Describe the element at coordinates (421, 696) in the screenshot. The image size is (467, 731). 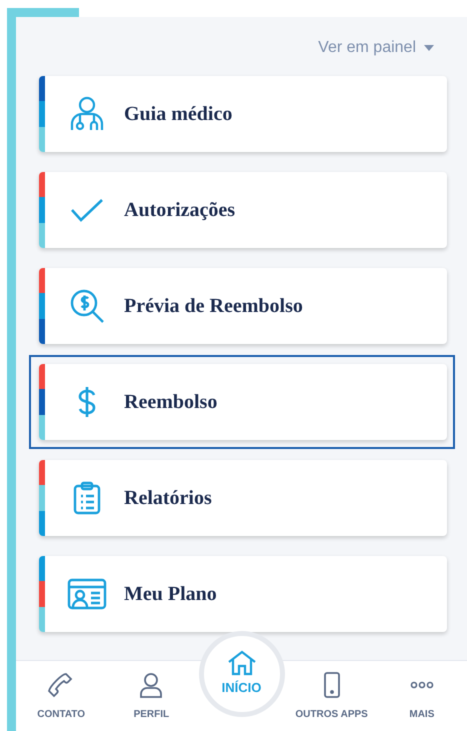
I see `nav-tab: MAIS` at that location.